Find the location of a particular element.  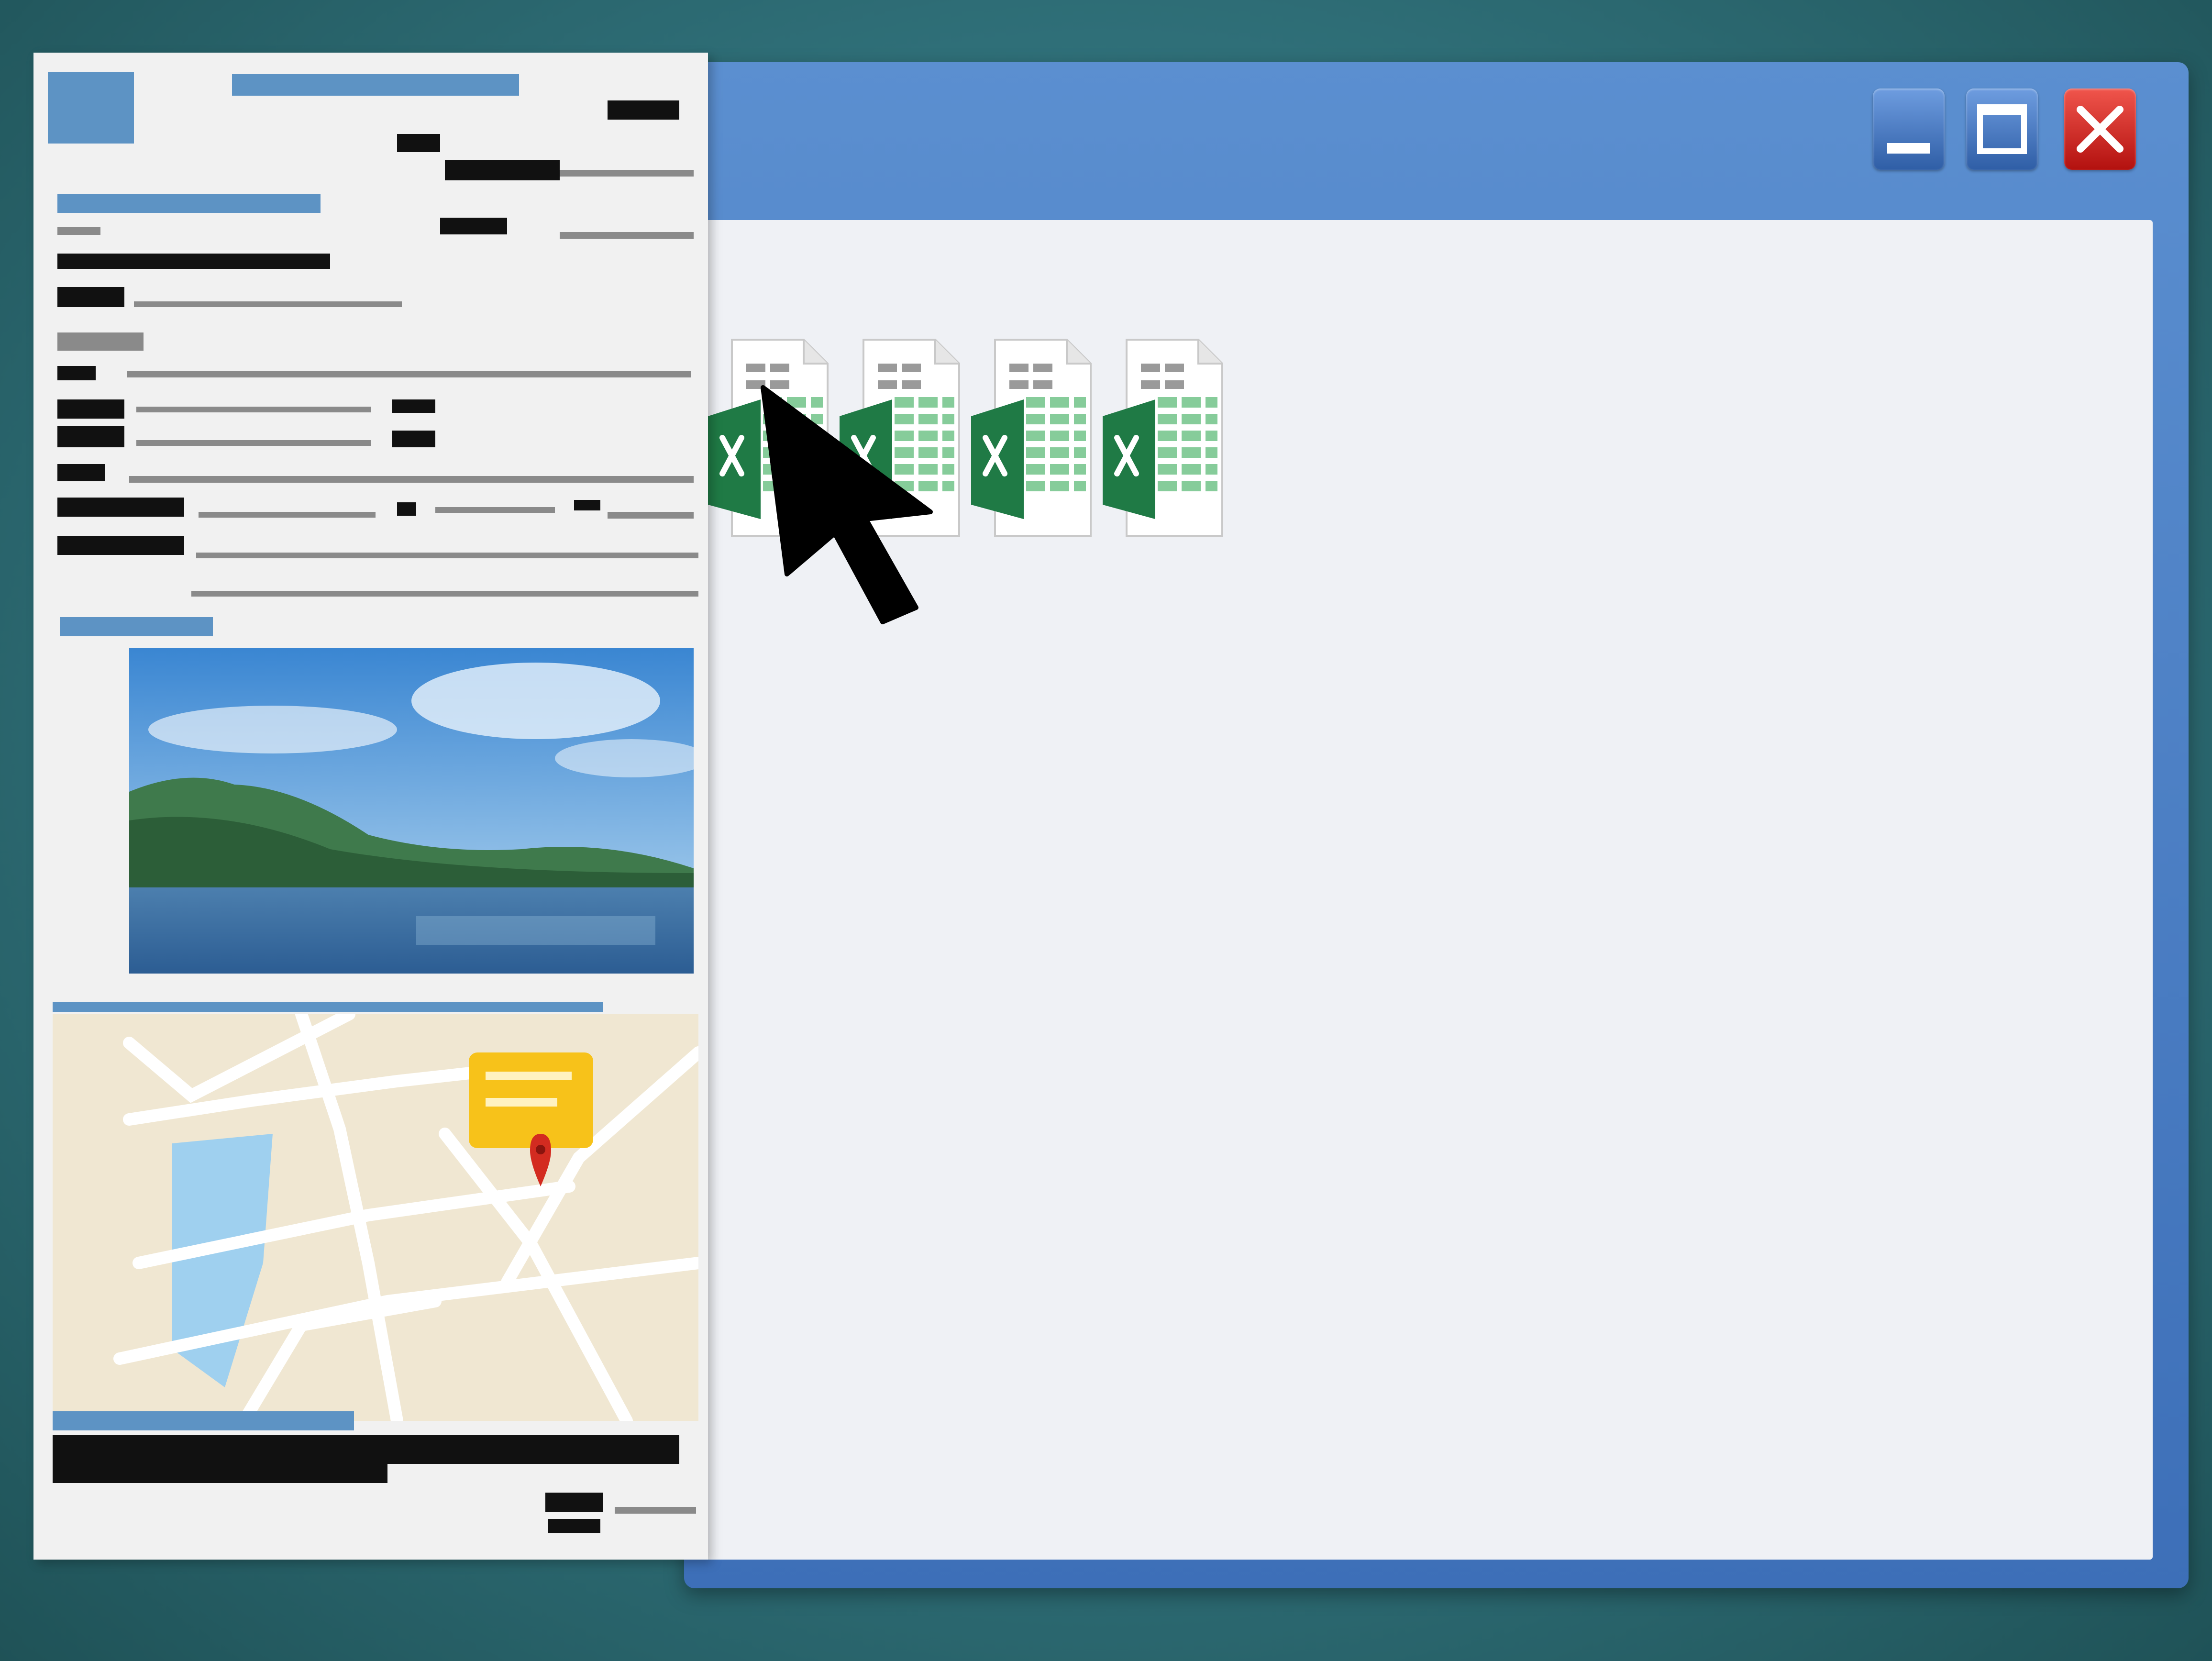

header-bar is located at coordinates (375, 85).